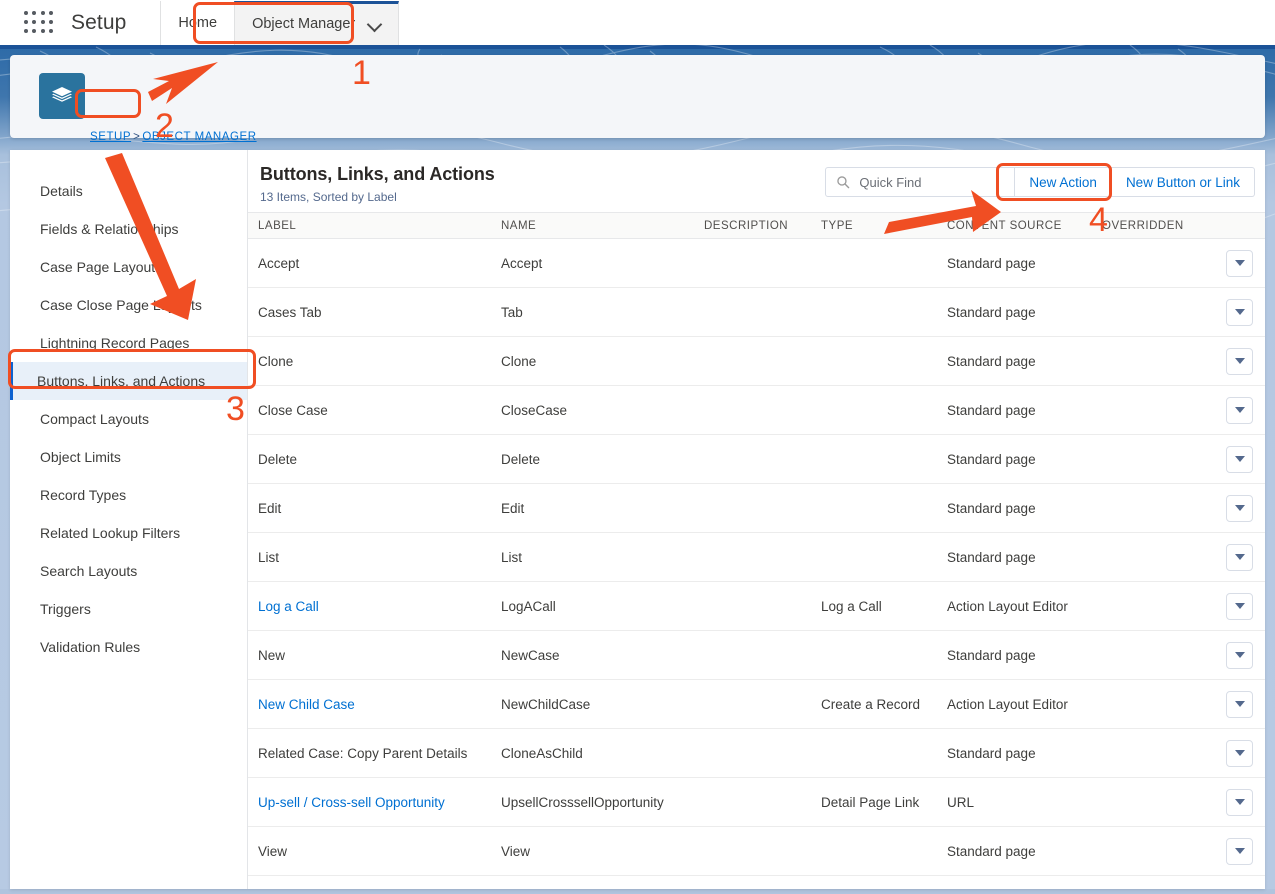 The width and height of the screenshot is (1275, 894). What do you see at coordinates (592, 361) in the screenshot?
I see `cell-name: Clone` at bounding box center [592, 361].